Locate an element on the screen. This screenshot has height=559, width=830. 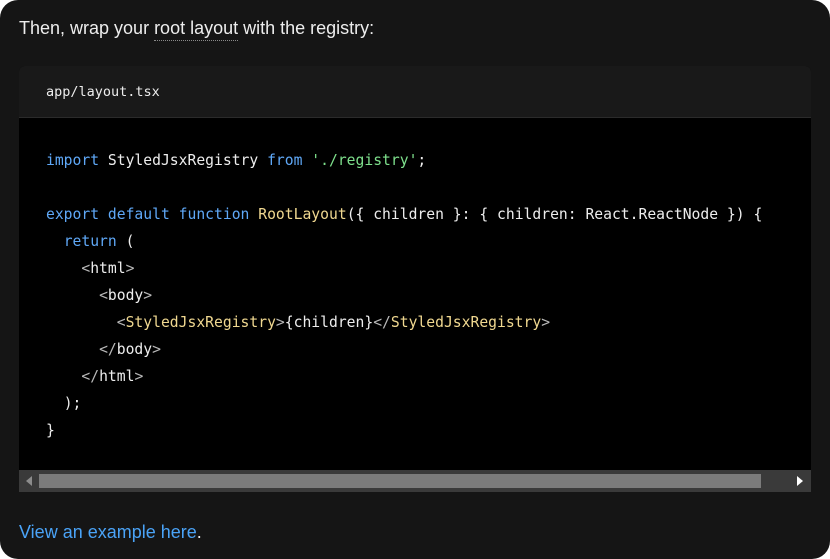
code-token: ); is located at coordinates (72, 403).